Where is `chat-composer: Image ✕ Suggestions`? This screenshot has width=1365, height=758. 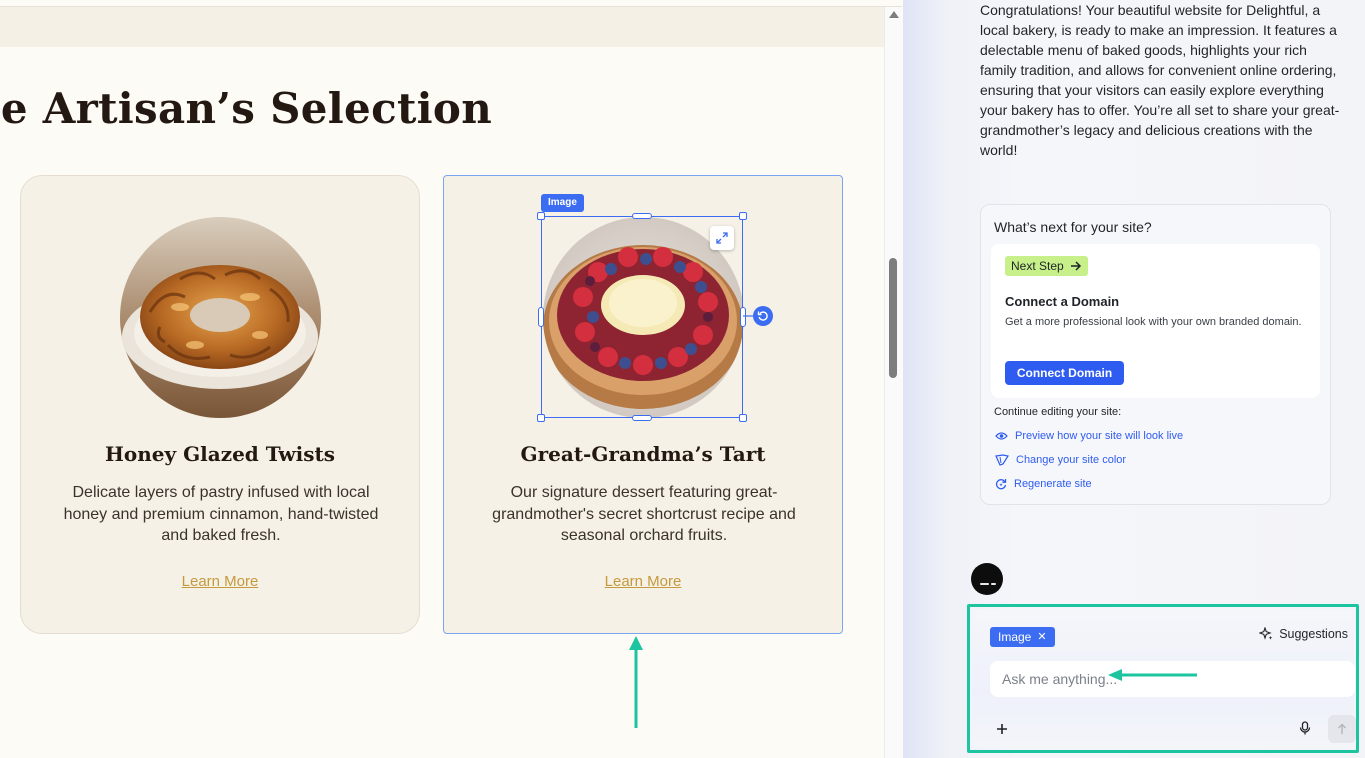 chat-composer: Image ✕ Suggestions is located at coordinates (1163, 678).